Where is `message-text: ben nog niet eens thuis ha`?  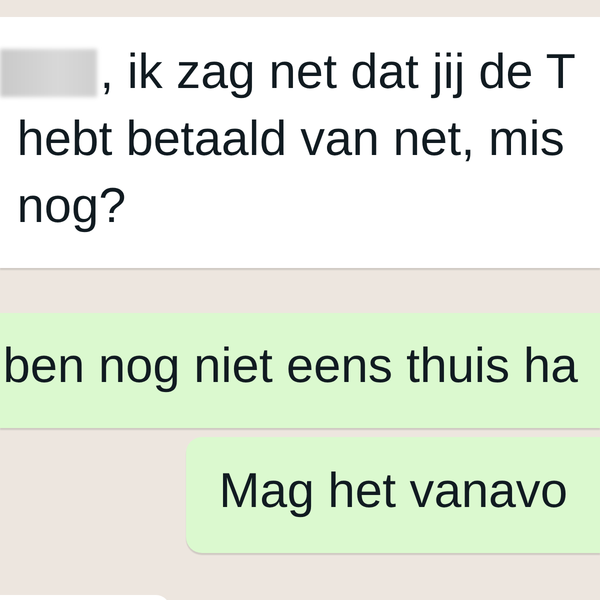 message-text: ben nog niet eens thuis ha is located at coordinates (290, 366).